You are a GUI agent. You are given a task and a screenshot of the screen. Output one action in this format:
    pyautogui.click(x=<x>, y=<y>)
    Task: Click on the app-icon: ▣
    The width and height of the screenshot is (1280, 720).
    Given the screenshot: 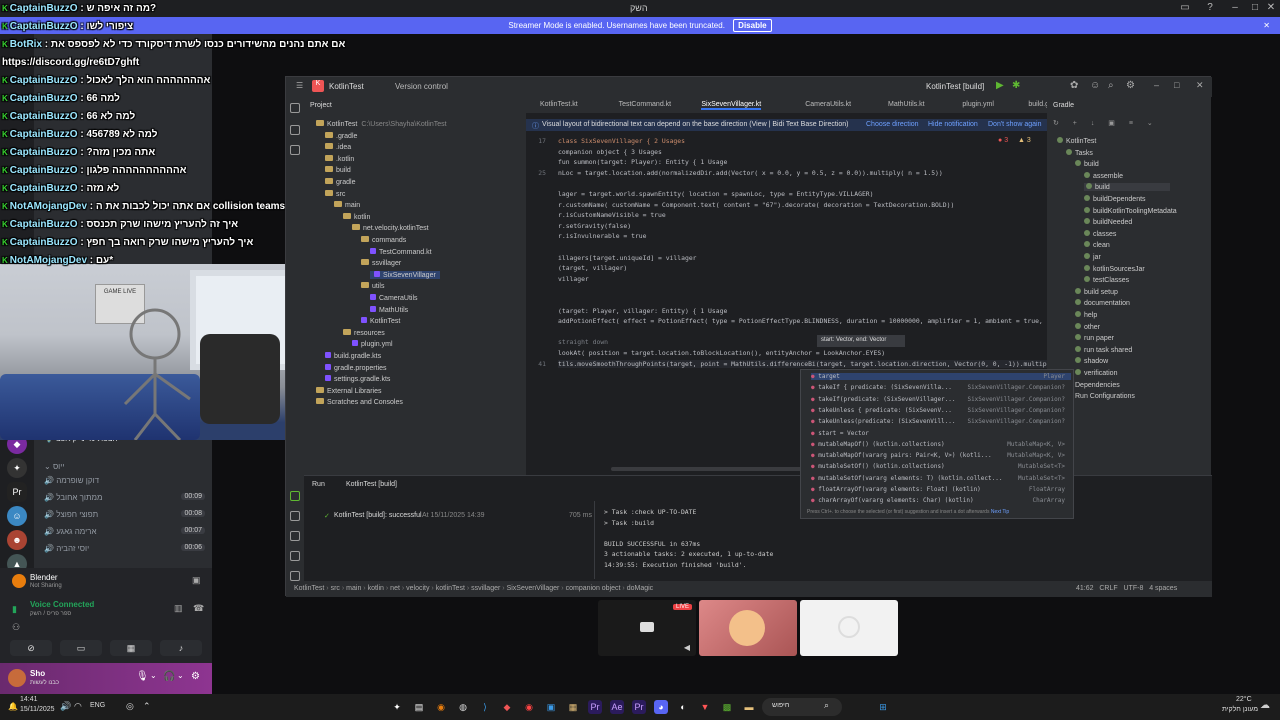 What is the action you would take?
    pyautogui.click(x=551, y=707)
    